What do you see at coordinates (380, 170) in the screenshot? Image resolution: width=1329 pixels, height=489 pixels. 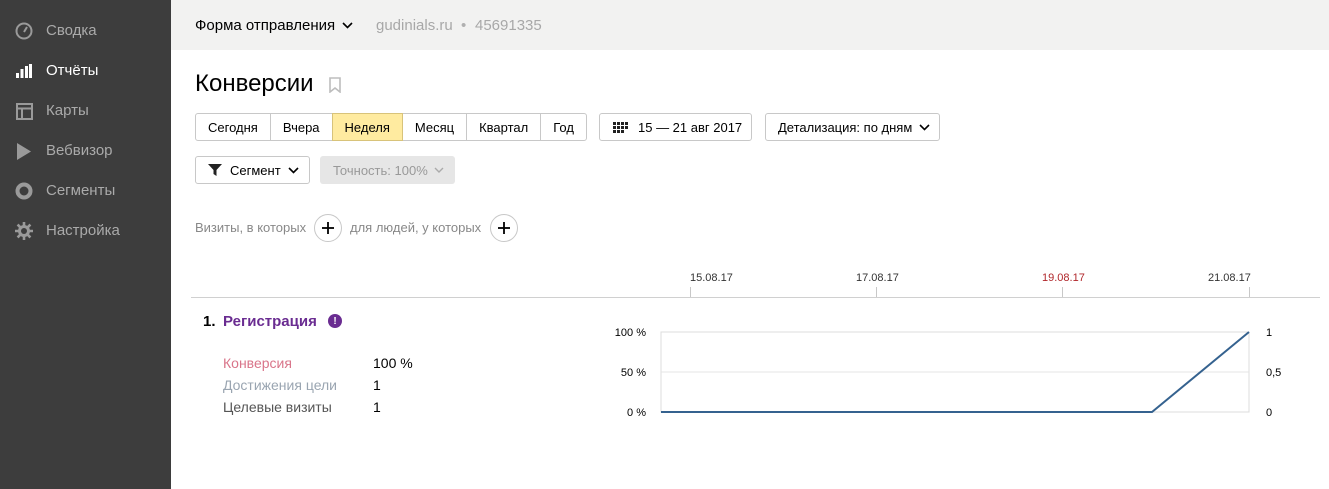 I see `accuracy-label: Точность: 100%` at bounding box center [380, 170].